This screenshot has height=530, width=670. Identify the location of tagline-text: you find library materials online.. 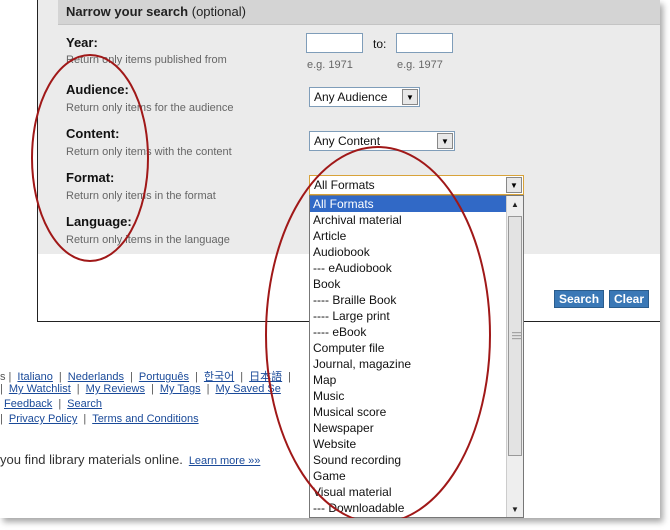
(91, 459).